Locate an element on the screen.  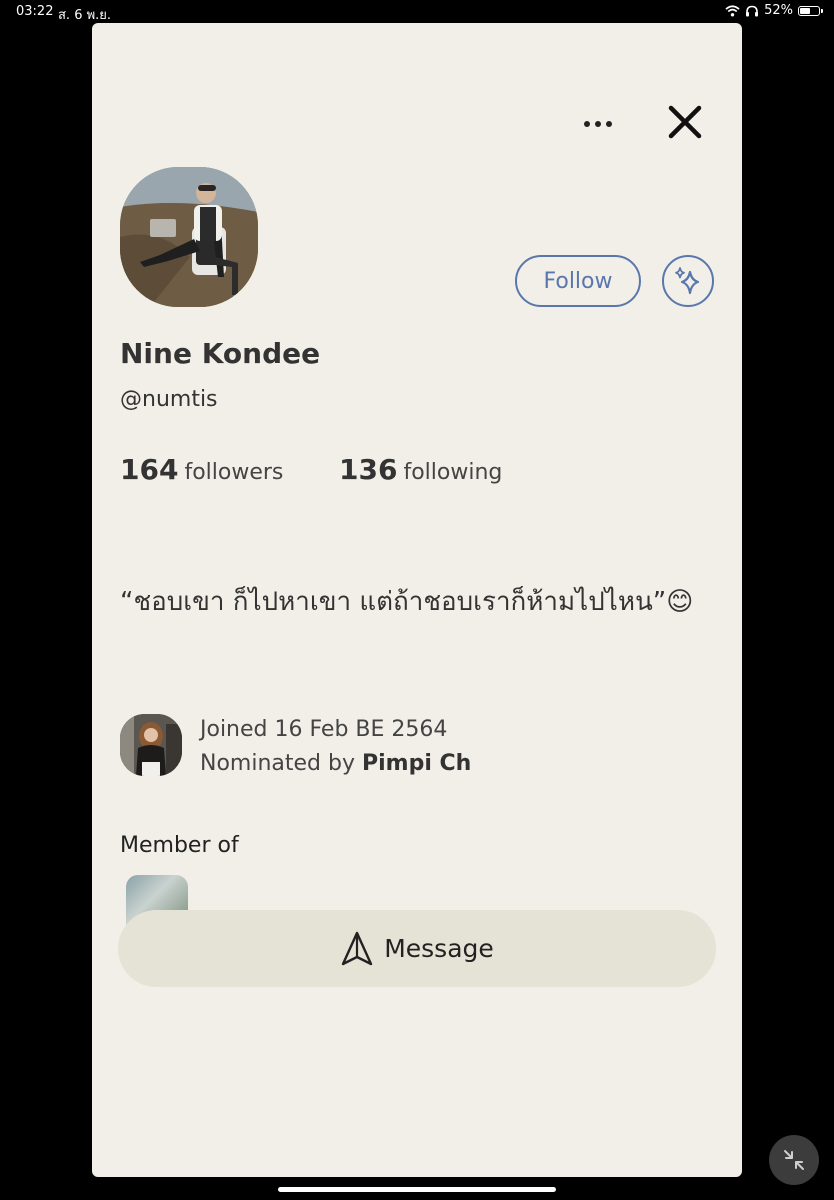
close-icon is located at coordinates (685, 122).